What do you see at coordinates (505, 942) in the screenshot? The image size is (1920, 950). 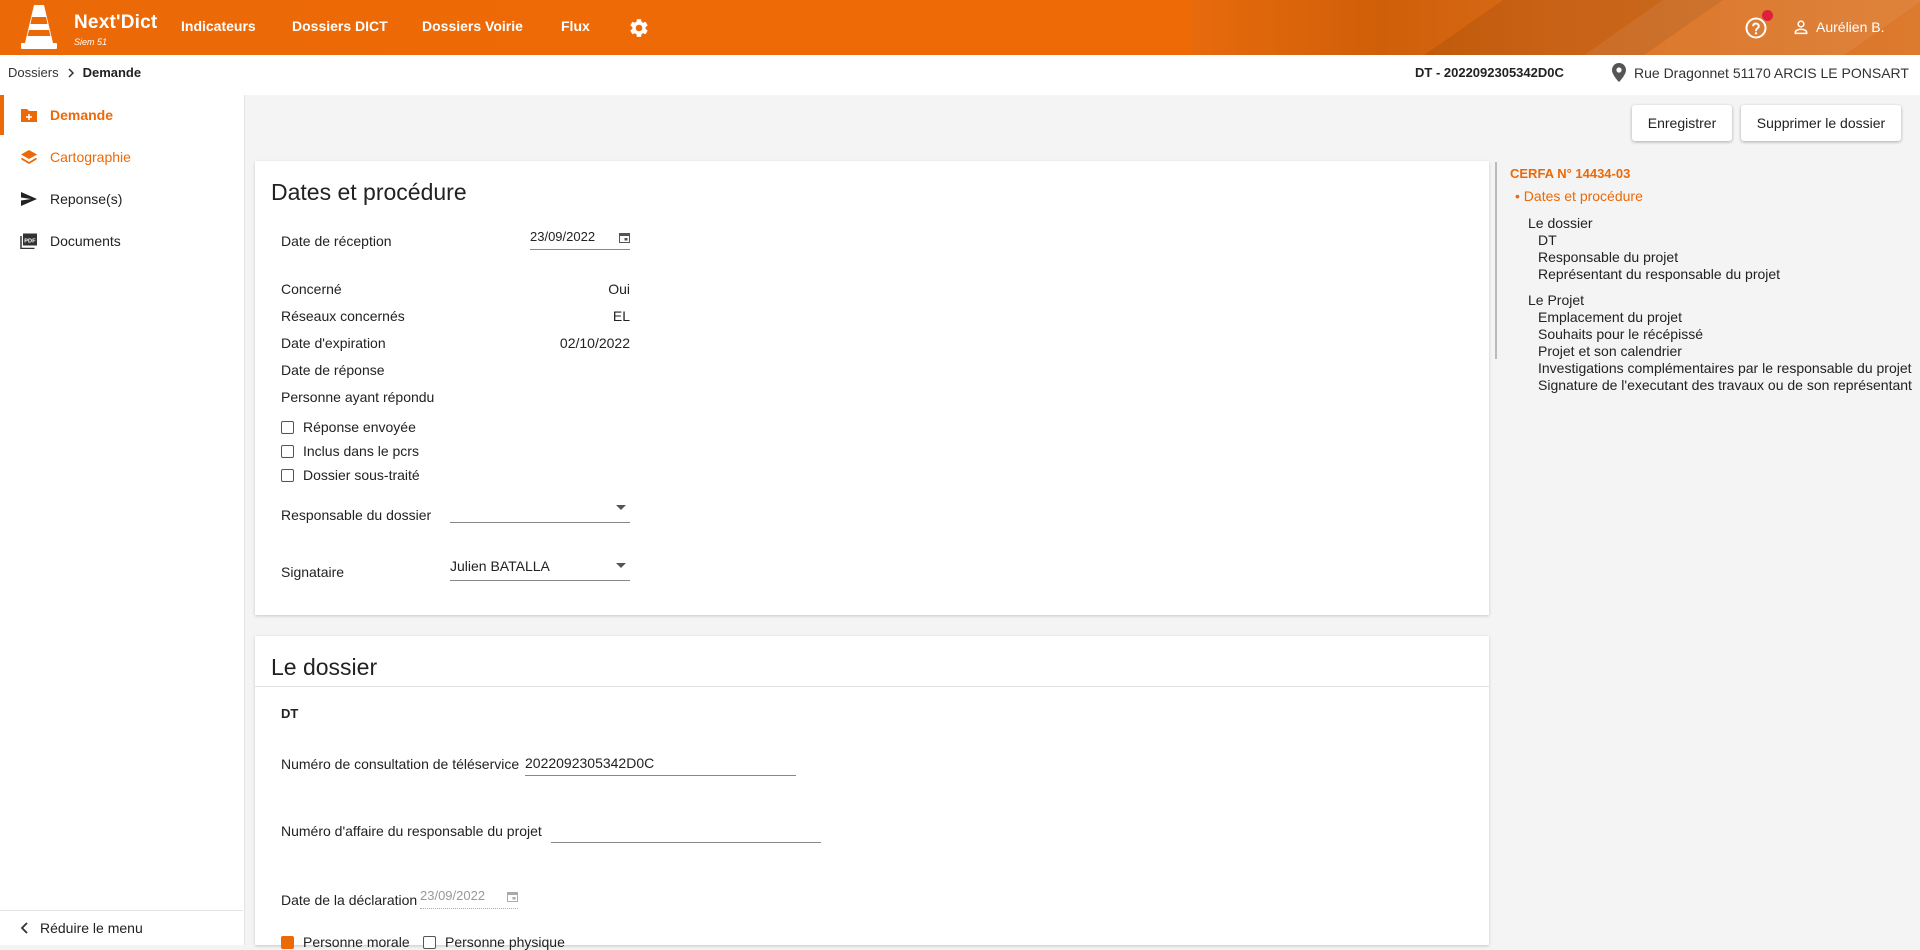 I see `checkbox-label: Personne physique` at bounding box center [505, 942].